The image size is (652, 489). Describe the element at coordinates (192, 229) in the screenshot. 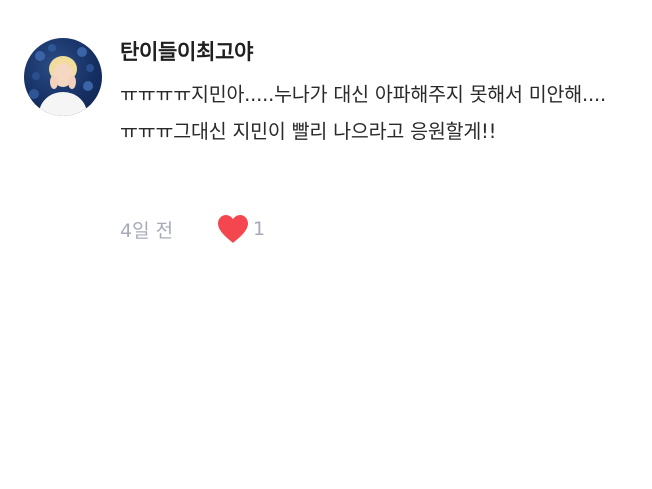

I see `comment-meta: 4일 전 1` at that location.